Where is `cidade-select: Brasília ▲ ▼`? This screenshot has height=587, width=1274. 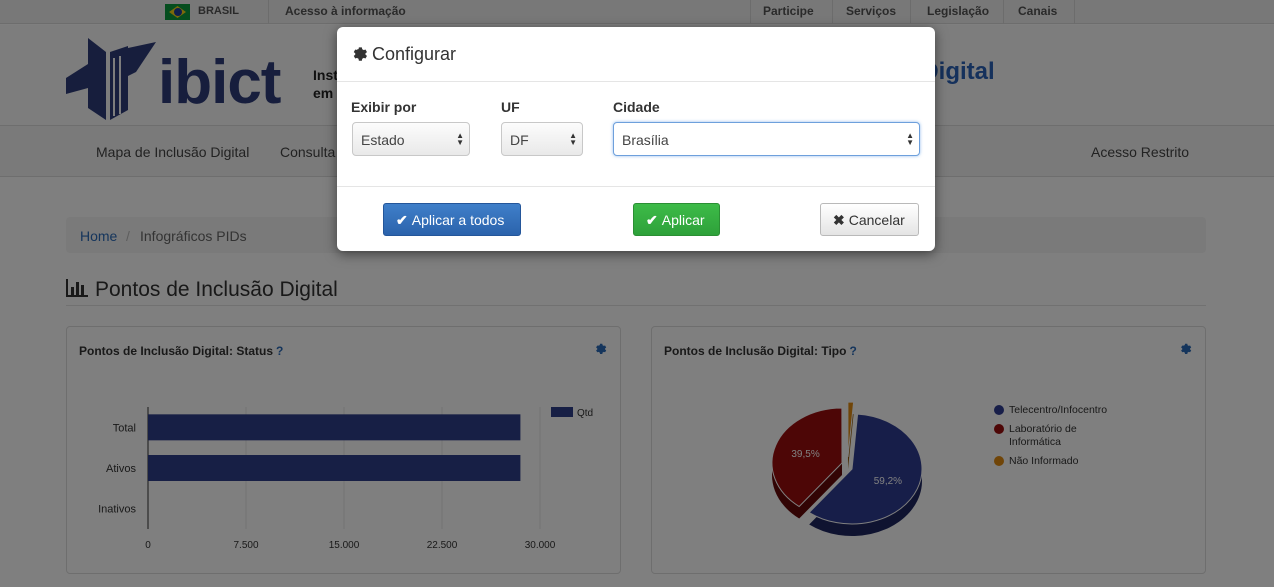
cidade-select: Brasília ▲ ▼ is located at coordinates (766, 139).